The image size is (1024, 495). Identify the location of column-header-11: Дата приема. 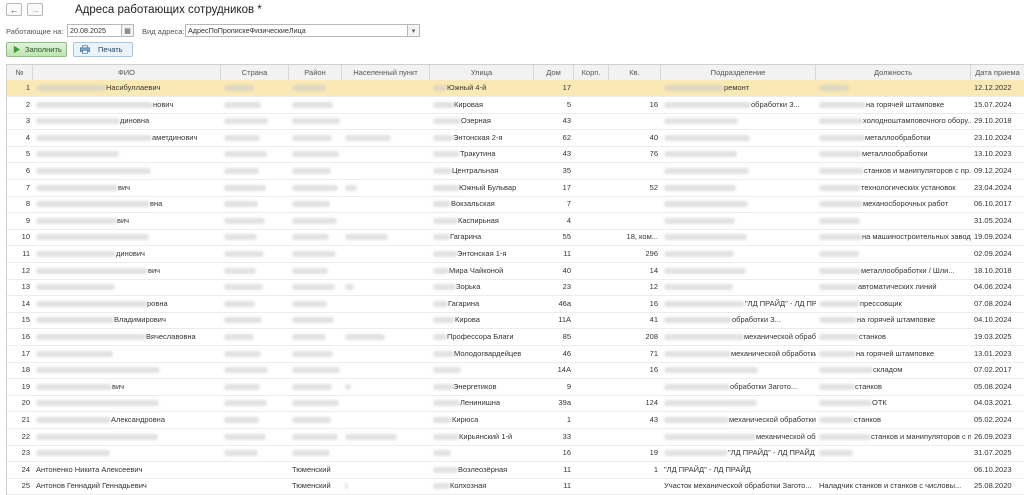
(997, 72).